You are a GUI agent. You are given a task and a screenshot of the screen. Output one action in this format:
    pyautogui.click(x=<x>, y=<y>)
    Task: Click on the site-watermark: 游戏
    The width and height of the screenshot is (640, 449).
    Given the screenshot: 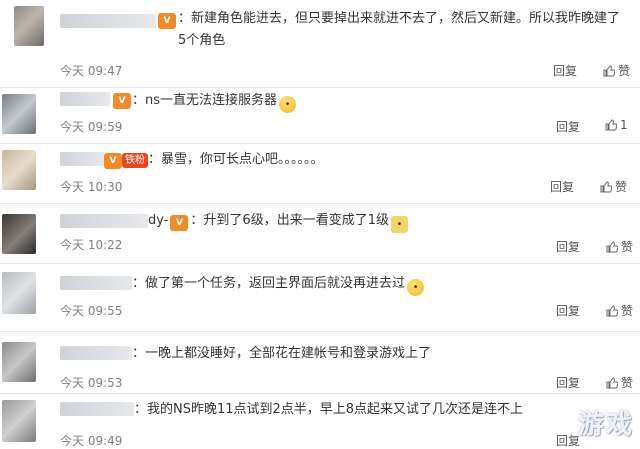 What is the action you would take?
    pyautogui.click(x=605, y=425)
    